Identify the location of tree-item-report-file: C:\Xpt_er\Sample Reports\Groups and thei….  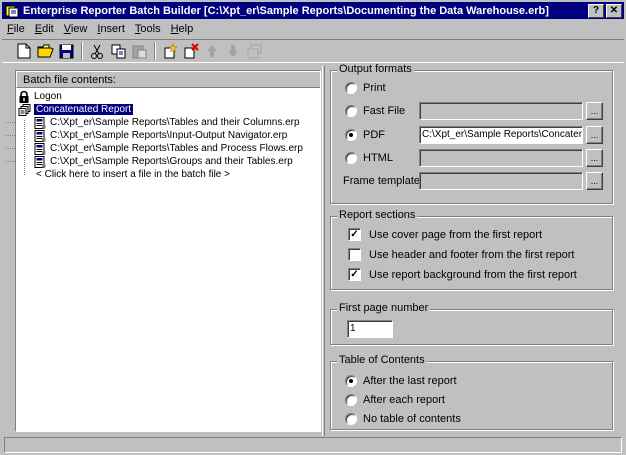
(163, 161).